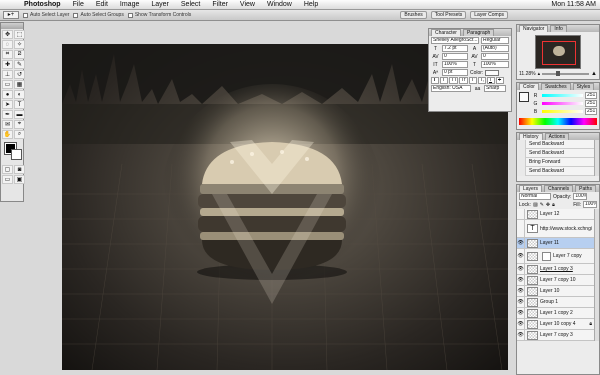  What do you see at coordinates (413, 15) in the screenshot?
I see `brushes-well: Brushes` at bounding box center [413, 15].